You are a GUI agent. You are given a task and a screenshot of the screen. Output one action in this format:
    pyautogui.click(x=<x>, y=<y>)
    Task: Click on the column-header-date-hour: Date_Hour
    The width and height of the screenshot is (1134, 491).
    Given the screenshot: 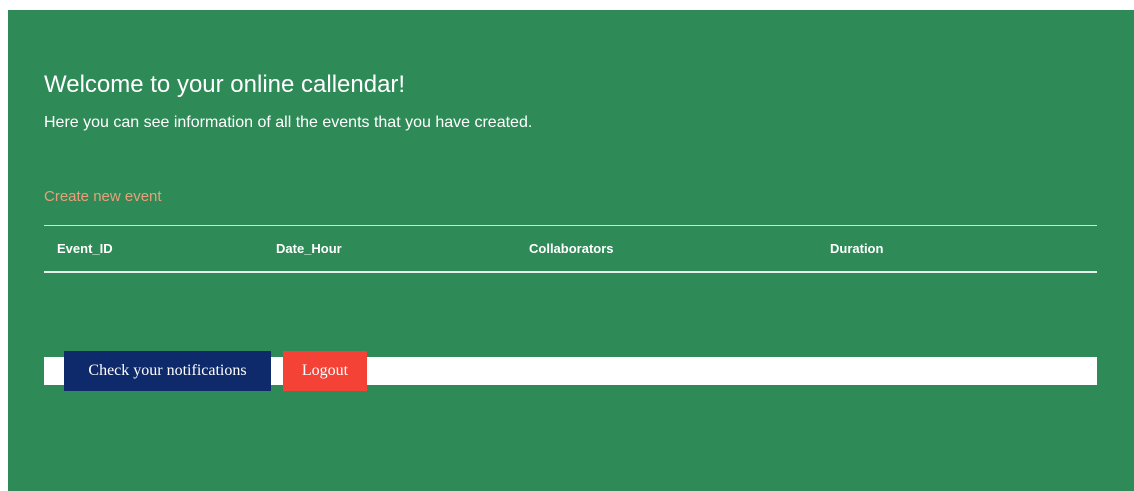 What is the action you would take?
    pyautogui.click(x=309, y=248)
    